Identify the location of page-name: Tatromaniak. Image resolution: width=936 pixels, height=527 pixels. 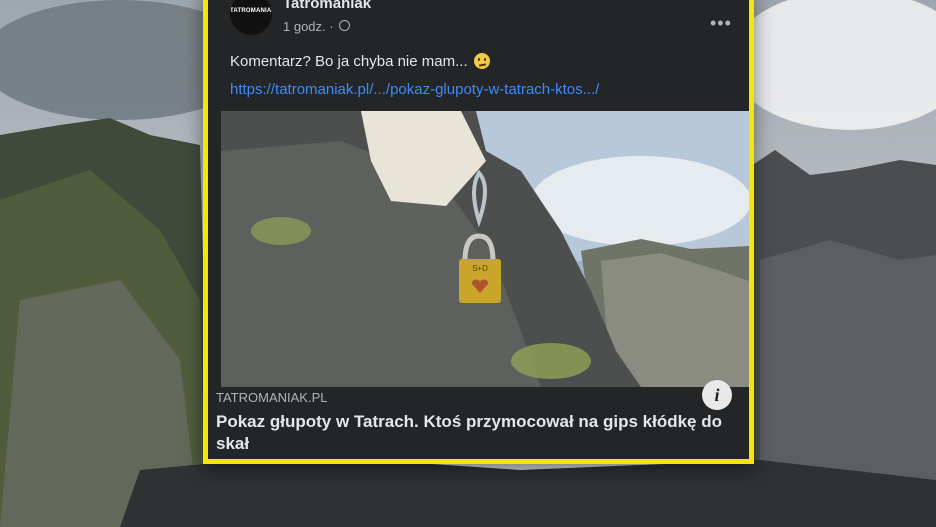
(327, 6).